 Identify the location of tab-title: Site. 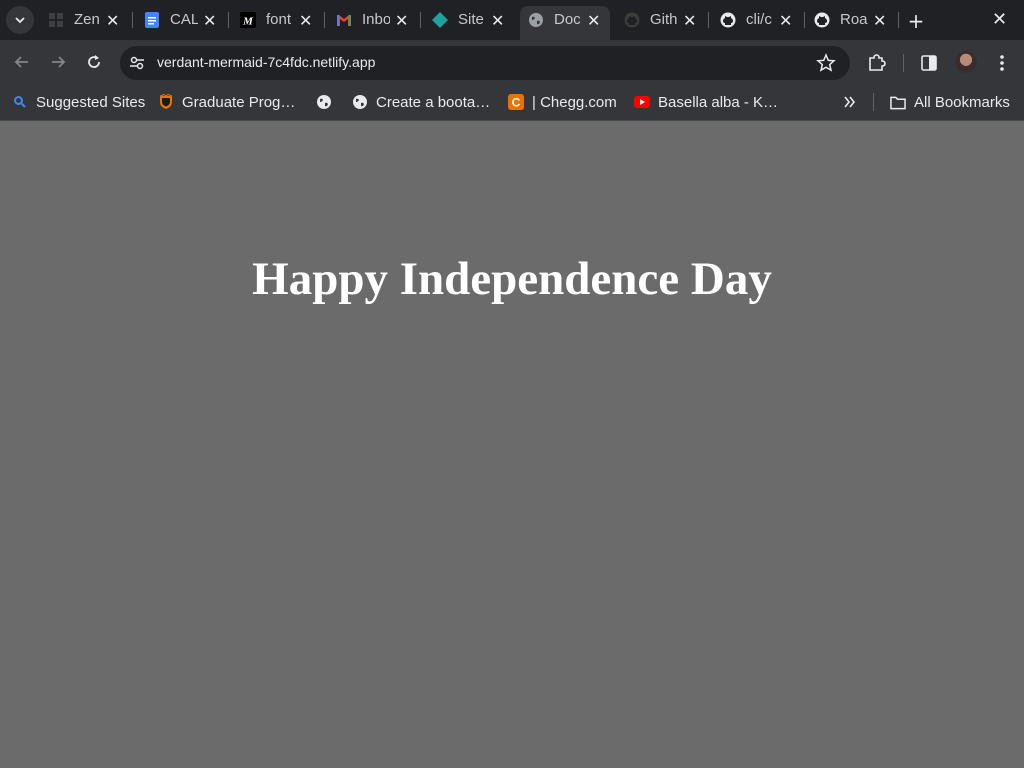
(471, 19).